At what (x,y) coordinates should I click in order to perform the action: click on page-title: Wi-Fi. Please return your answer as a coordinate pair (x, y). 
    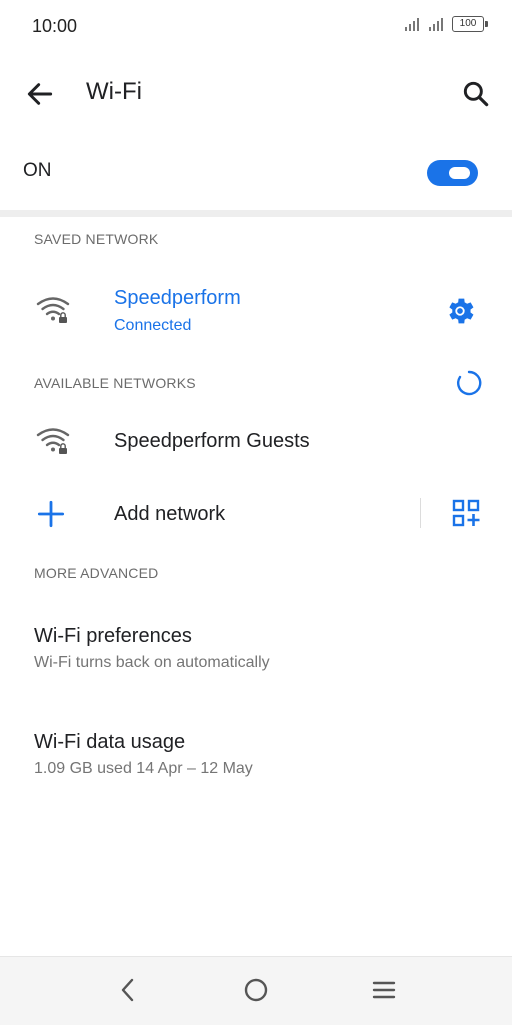
    Looking at the image, I should click on (114, 91).